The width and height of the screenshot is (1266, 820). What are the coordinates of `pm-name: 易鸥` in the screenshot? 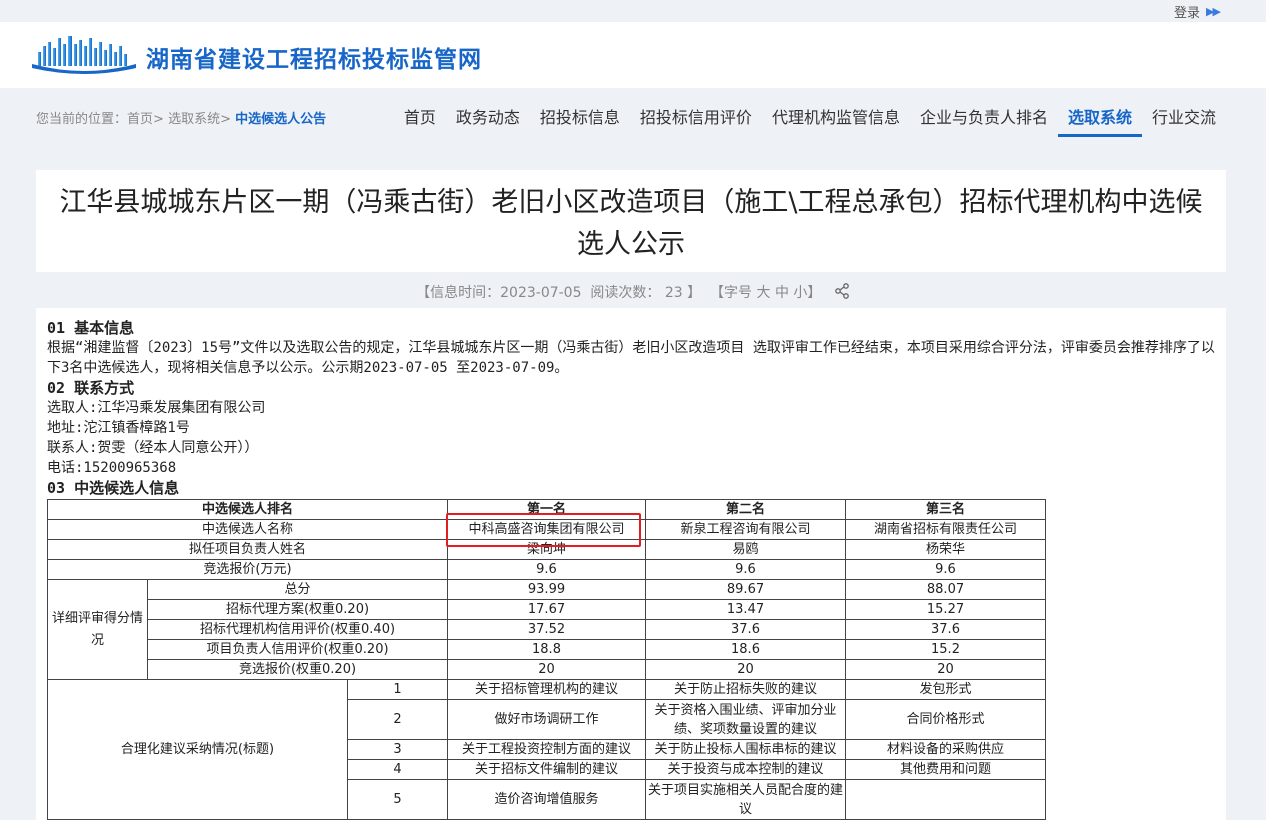 It's located at (745, 549).